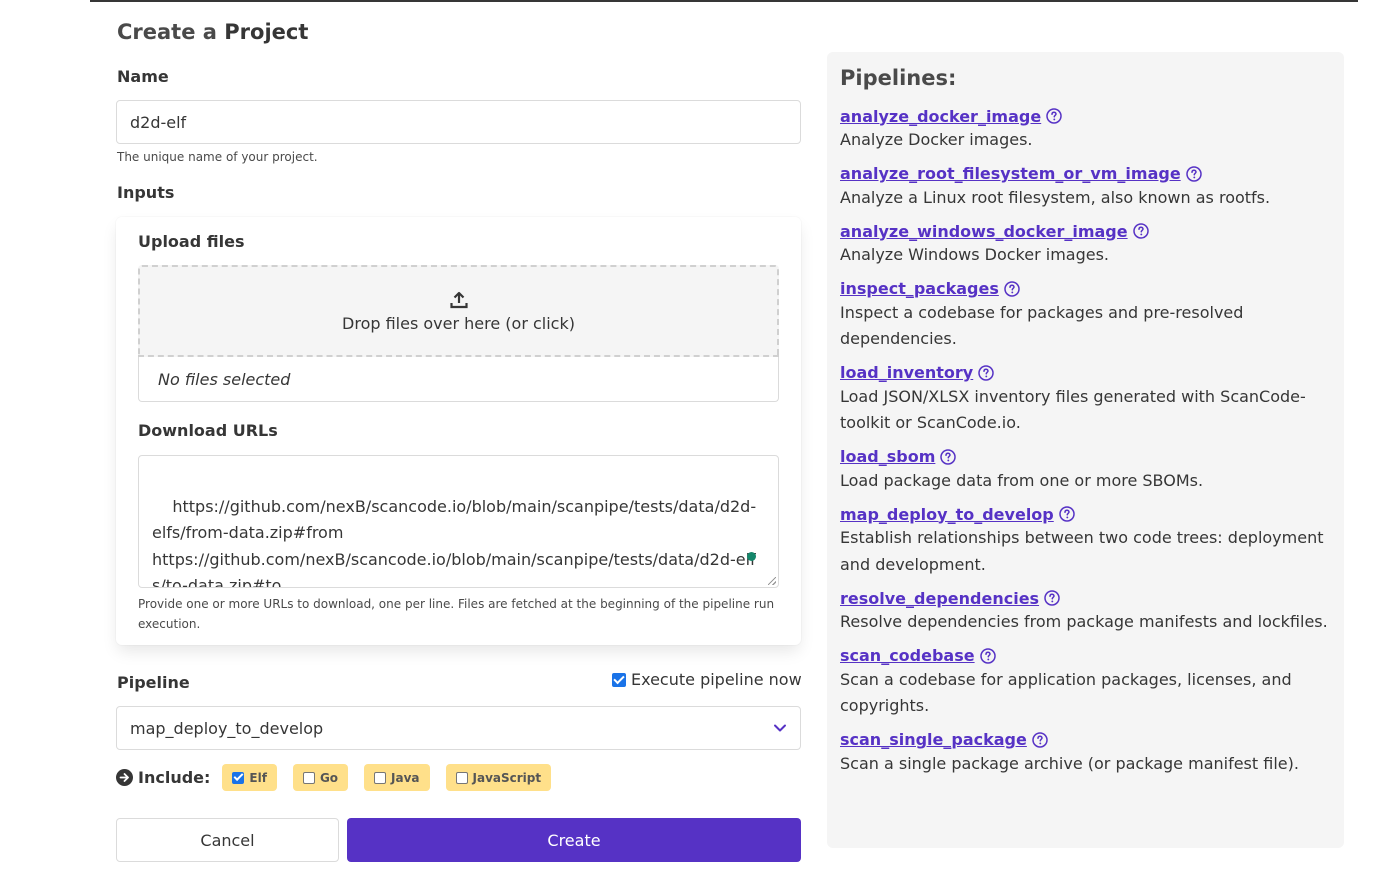  What do you see at coordinates (329, 777) in the screenshot?
I see `option-go-label: Go` at bounding box center [329, 777].